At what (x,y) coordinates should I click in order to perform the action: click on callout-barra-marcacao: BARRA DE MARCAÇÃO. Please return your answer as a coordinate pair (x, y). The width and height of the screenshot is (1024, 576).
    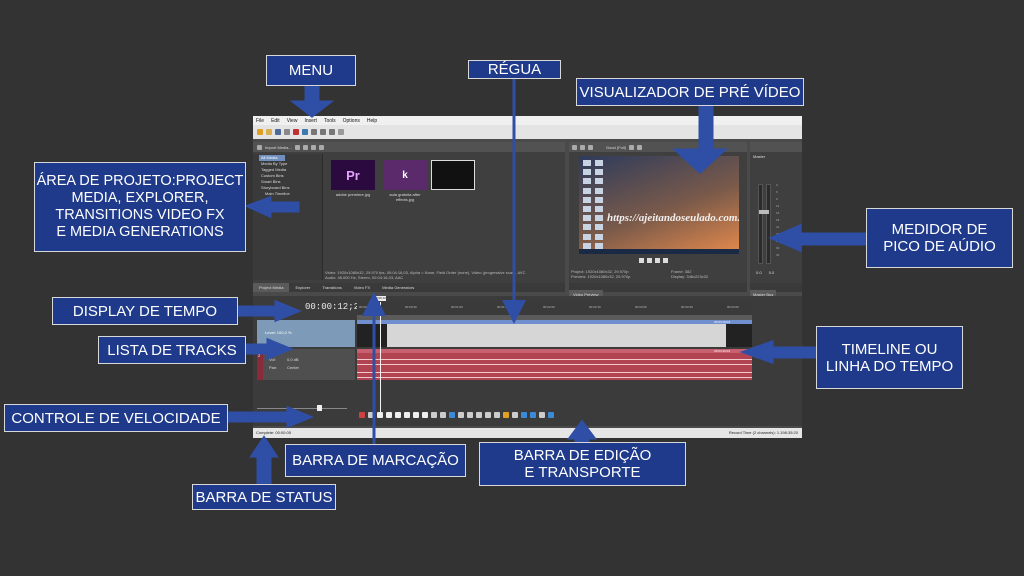
    Looking at the image, I should click on (375, 460).